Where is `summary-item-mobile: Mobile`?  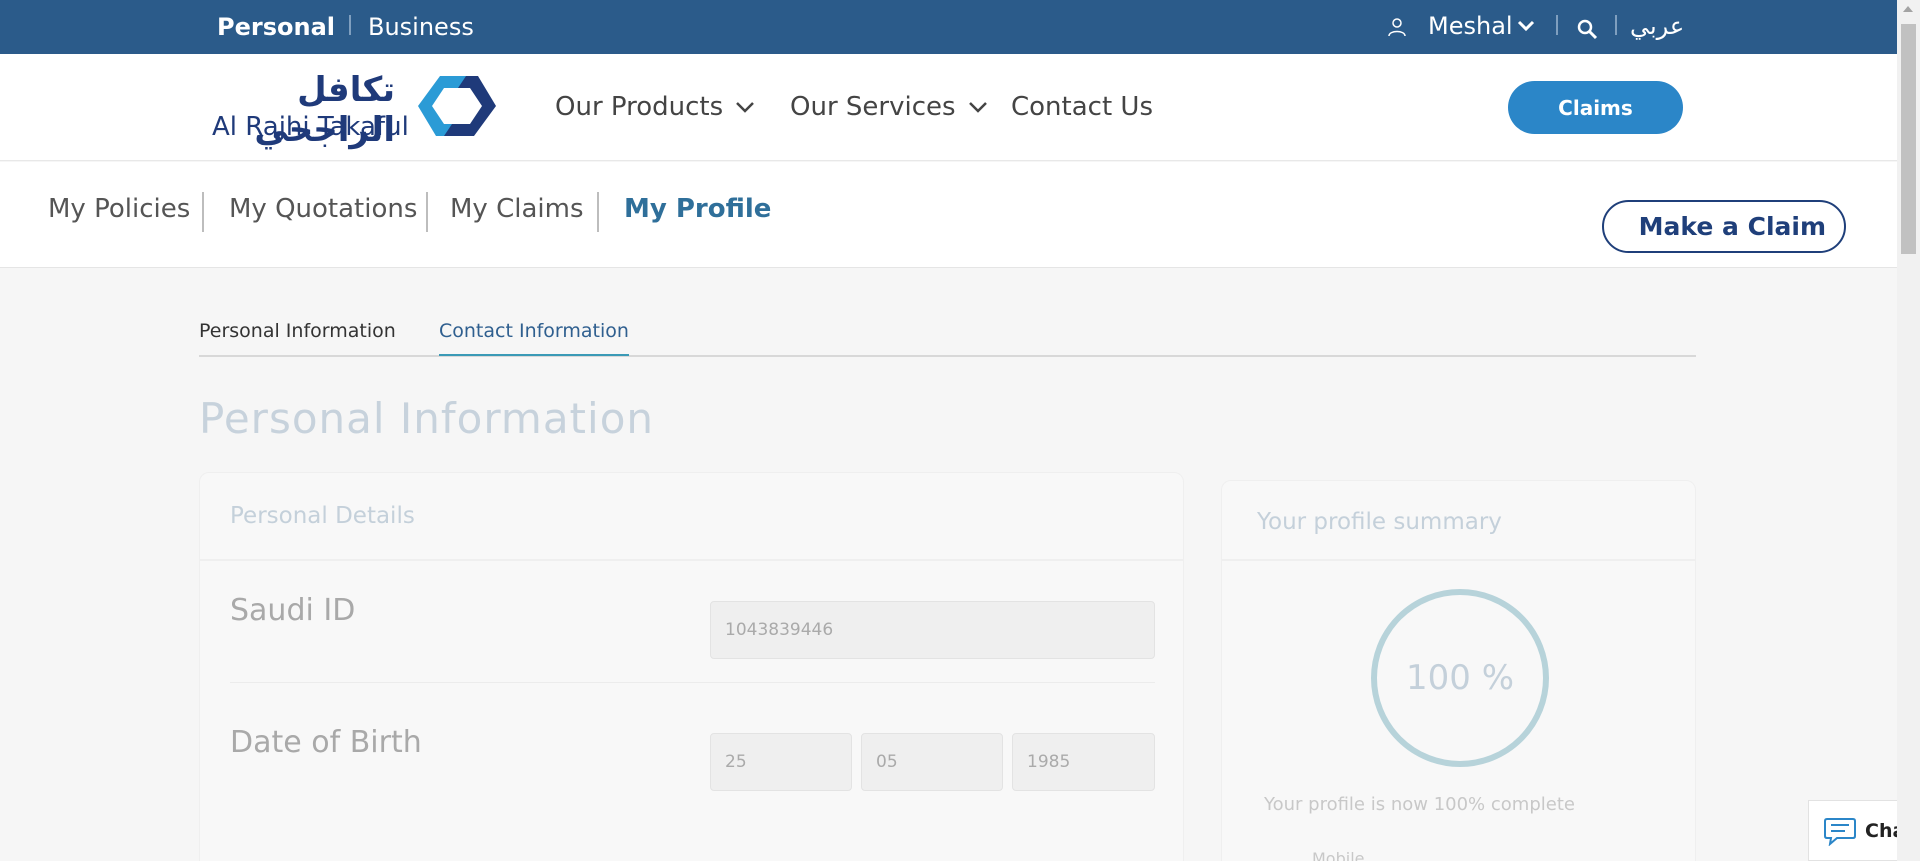
summary-item-mobile: Mobile is located at coordinates (1338, 855).